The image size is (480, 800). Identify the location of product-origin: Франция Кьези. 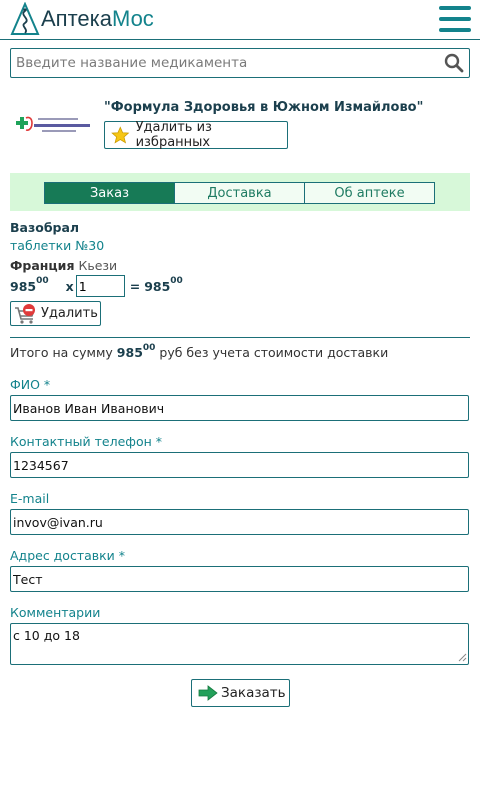
(63, 265).